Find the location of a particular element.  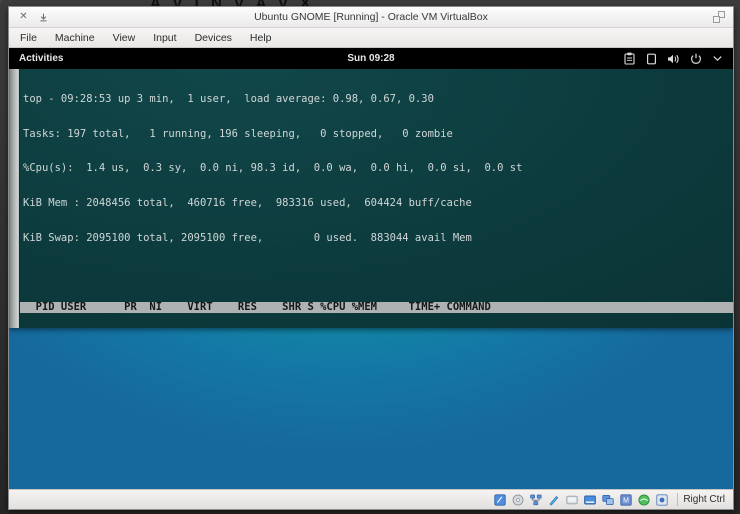

top-blank-line is located at coordinates (378, 273).